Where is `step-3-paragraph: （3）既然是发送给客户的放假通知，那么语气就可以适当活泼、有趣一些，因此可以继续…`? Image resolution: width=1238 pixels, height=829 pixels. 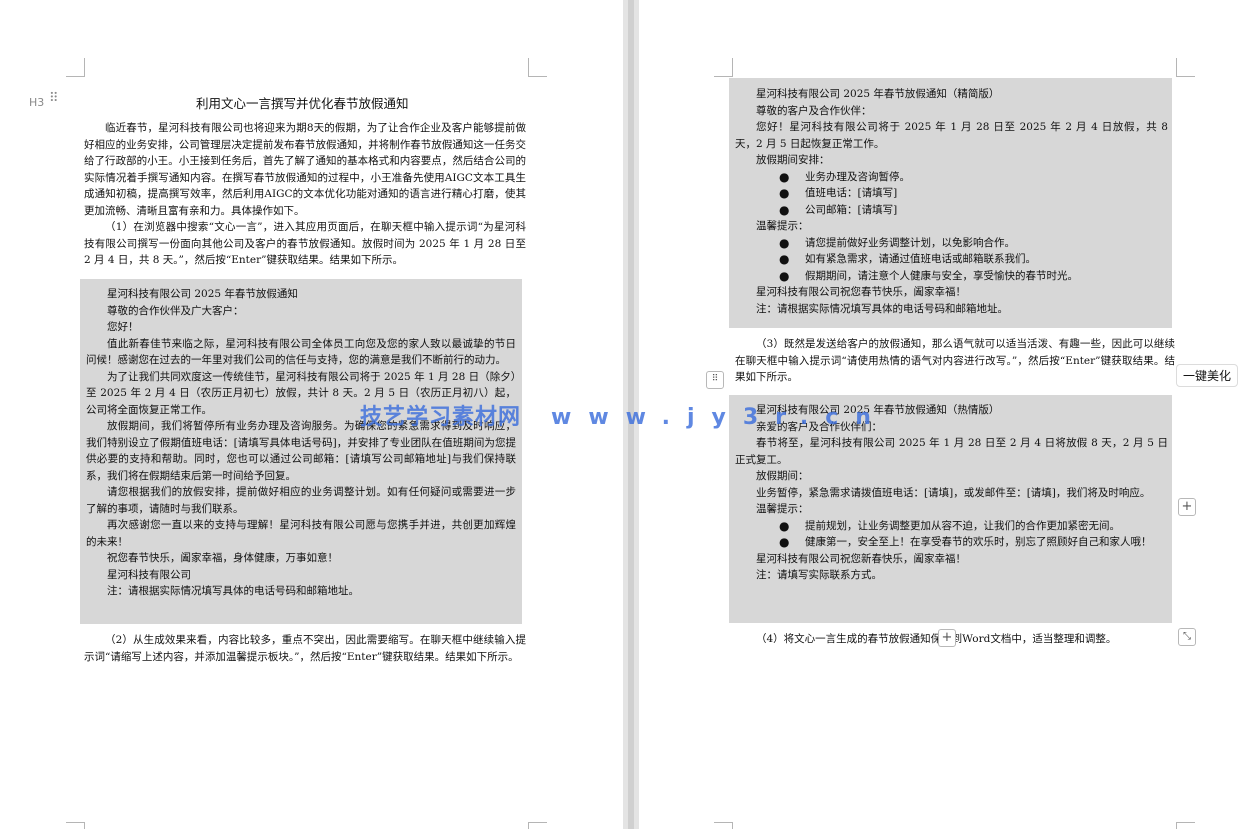 step-3-paragraph: （3）既然是发送给客户的放假通知，那么语气就可以适当活泼、有趣一些，因此可以继续… is located at coordinates (955, 360).